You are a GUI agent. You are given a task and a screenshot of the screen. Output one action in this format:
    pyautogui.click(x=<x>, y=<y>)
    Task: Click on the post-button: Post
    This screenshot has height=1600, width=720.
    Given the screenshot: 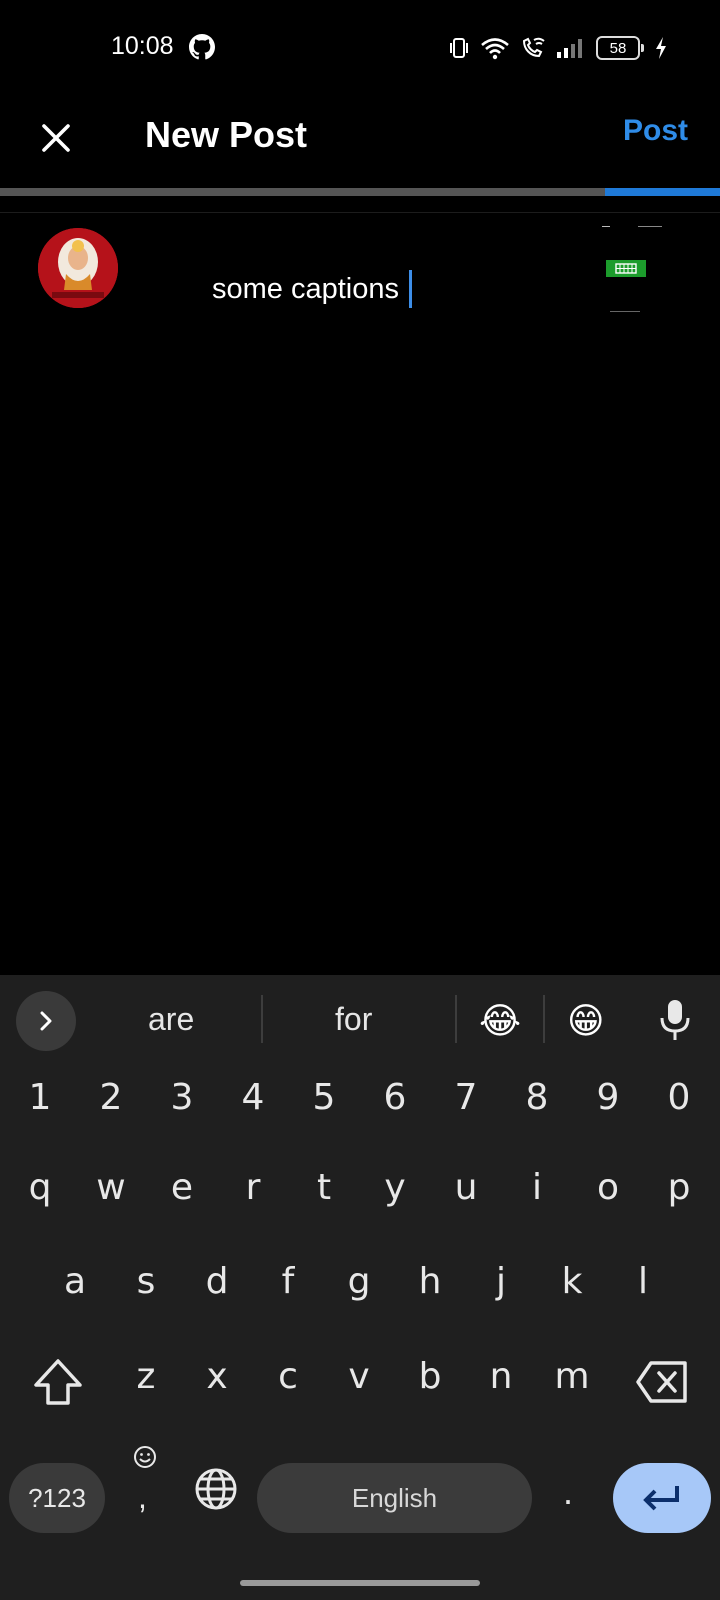 What is the action you would take?
    pyautogui.click(x=655, y=131)
    